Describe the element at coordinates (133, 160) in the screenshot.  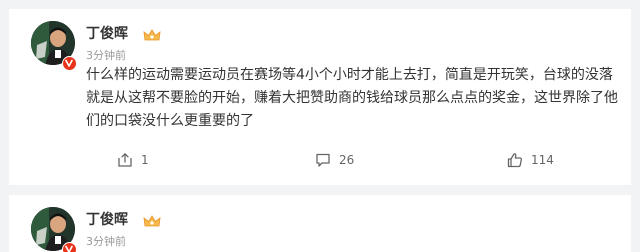
I see `share-button: 1` at that location.